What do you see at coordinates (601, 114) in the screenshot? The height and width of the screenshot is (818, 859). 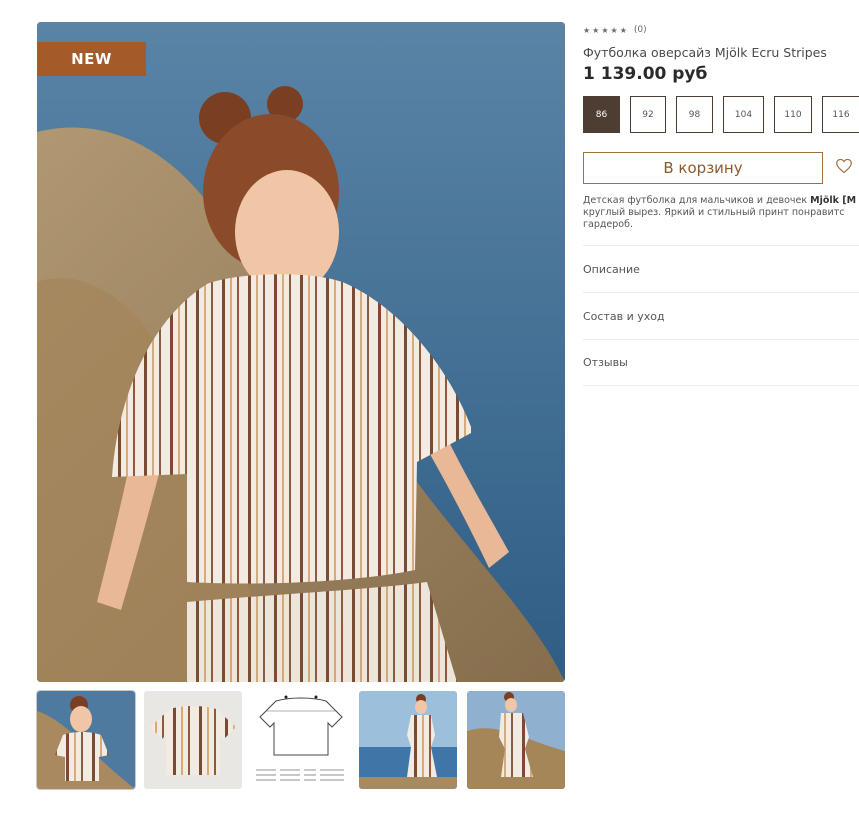 I see `size-option-86: 86` at bounding box center [601, 114].